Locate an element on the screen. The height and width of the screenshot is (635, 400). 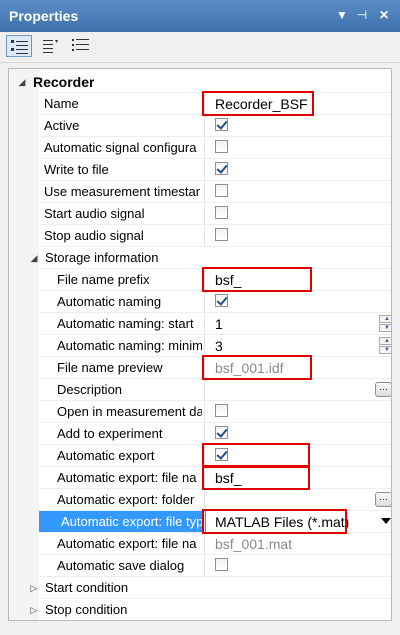
property-pages-icon is located at coordinates (80, 45).